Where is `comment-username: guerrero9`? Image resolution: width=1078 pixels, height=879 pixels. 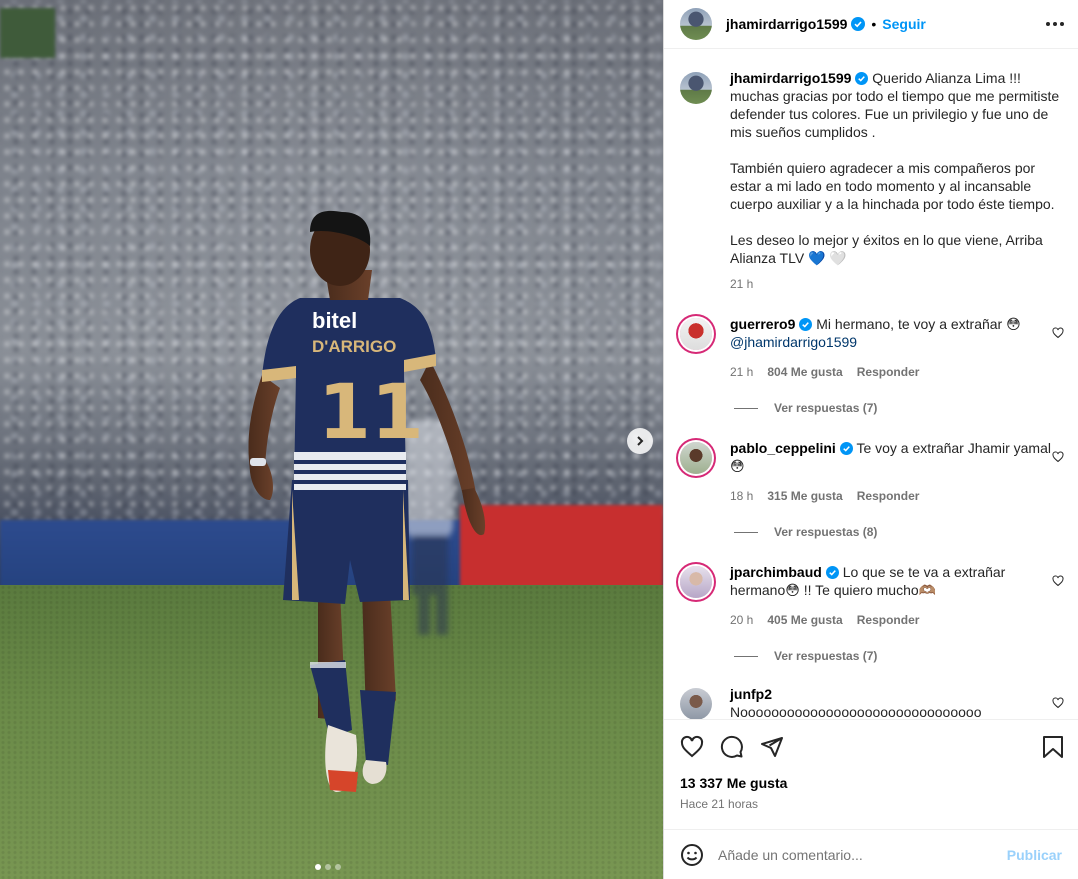 comment-username: guerrero9 is located at coordinates (762, 324).